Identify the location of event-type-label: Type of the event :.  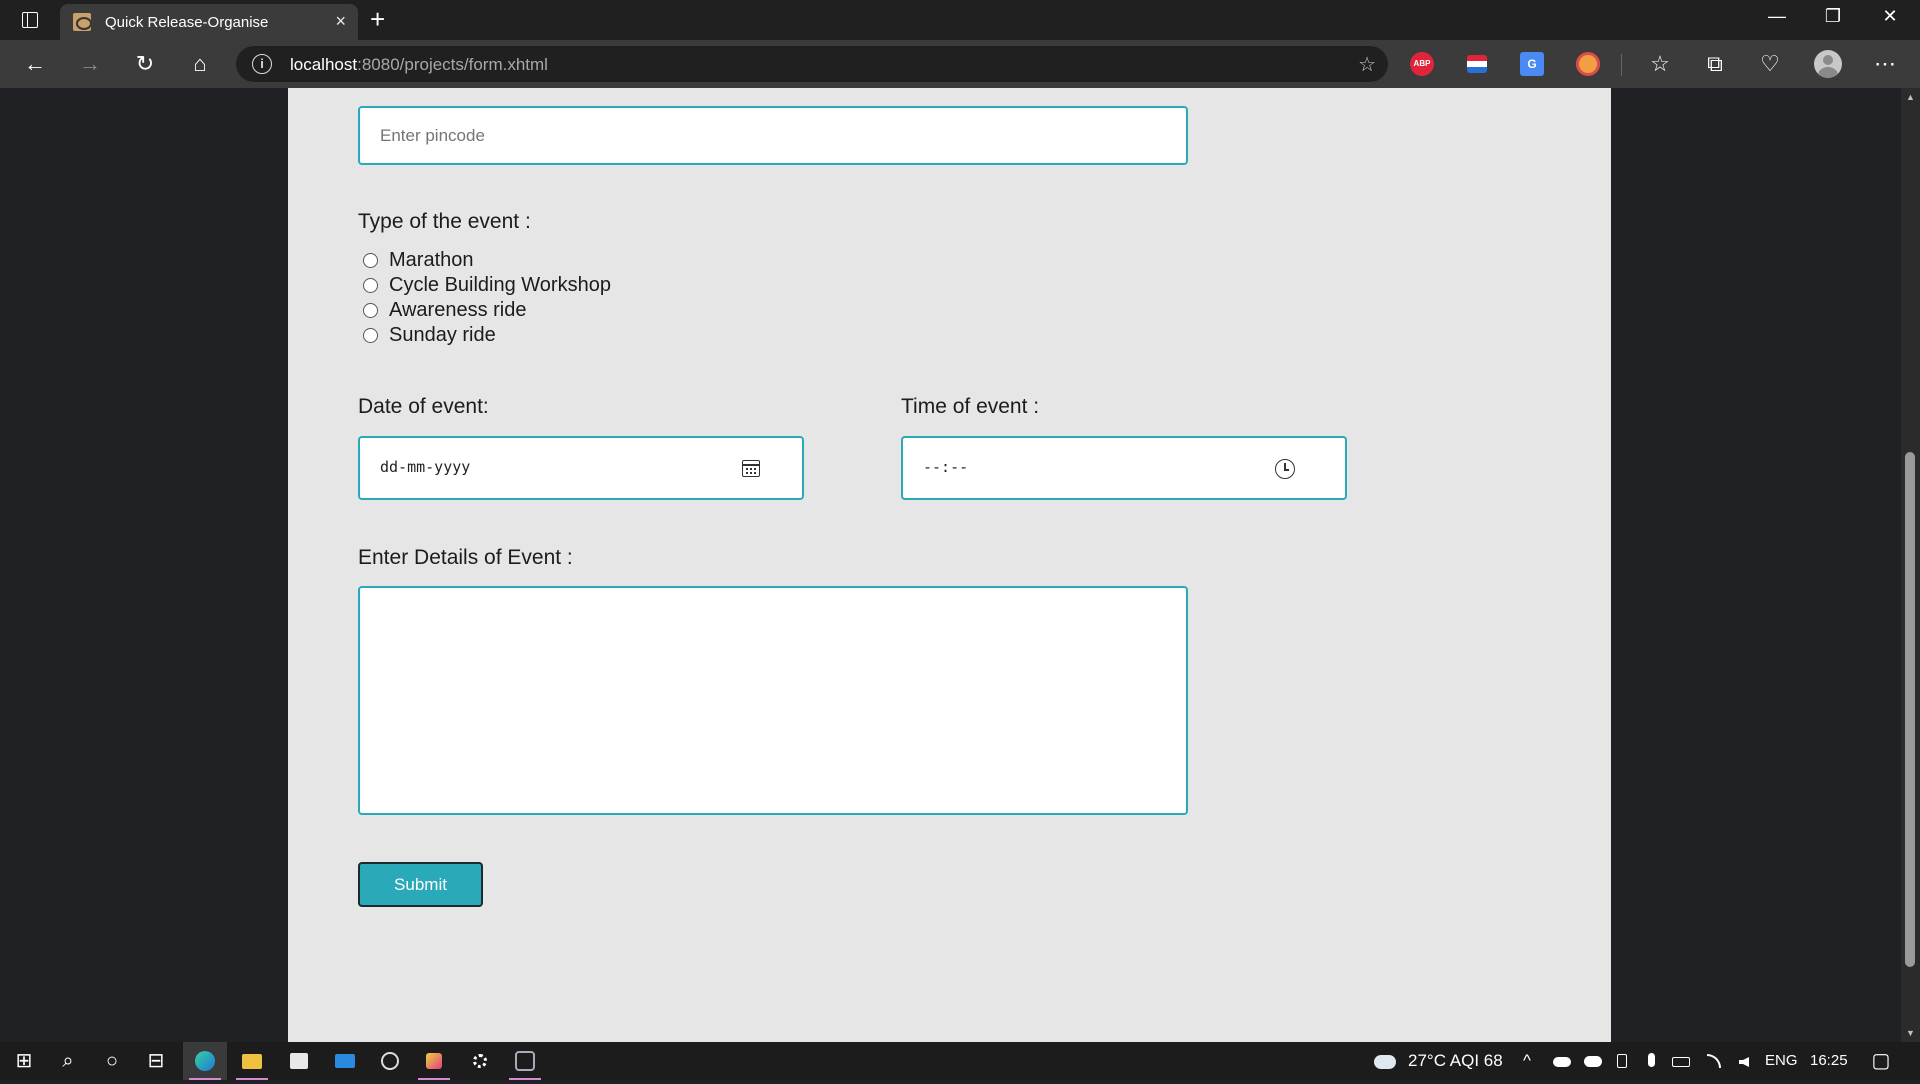
(444, 221).